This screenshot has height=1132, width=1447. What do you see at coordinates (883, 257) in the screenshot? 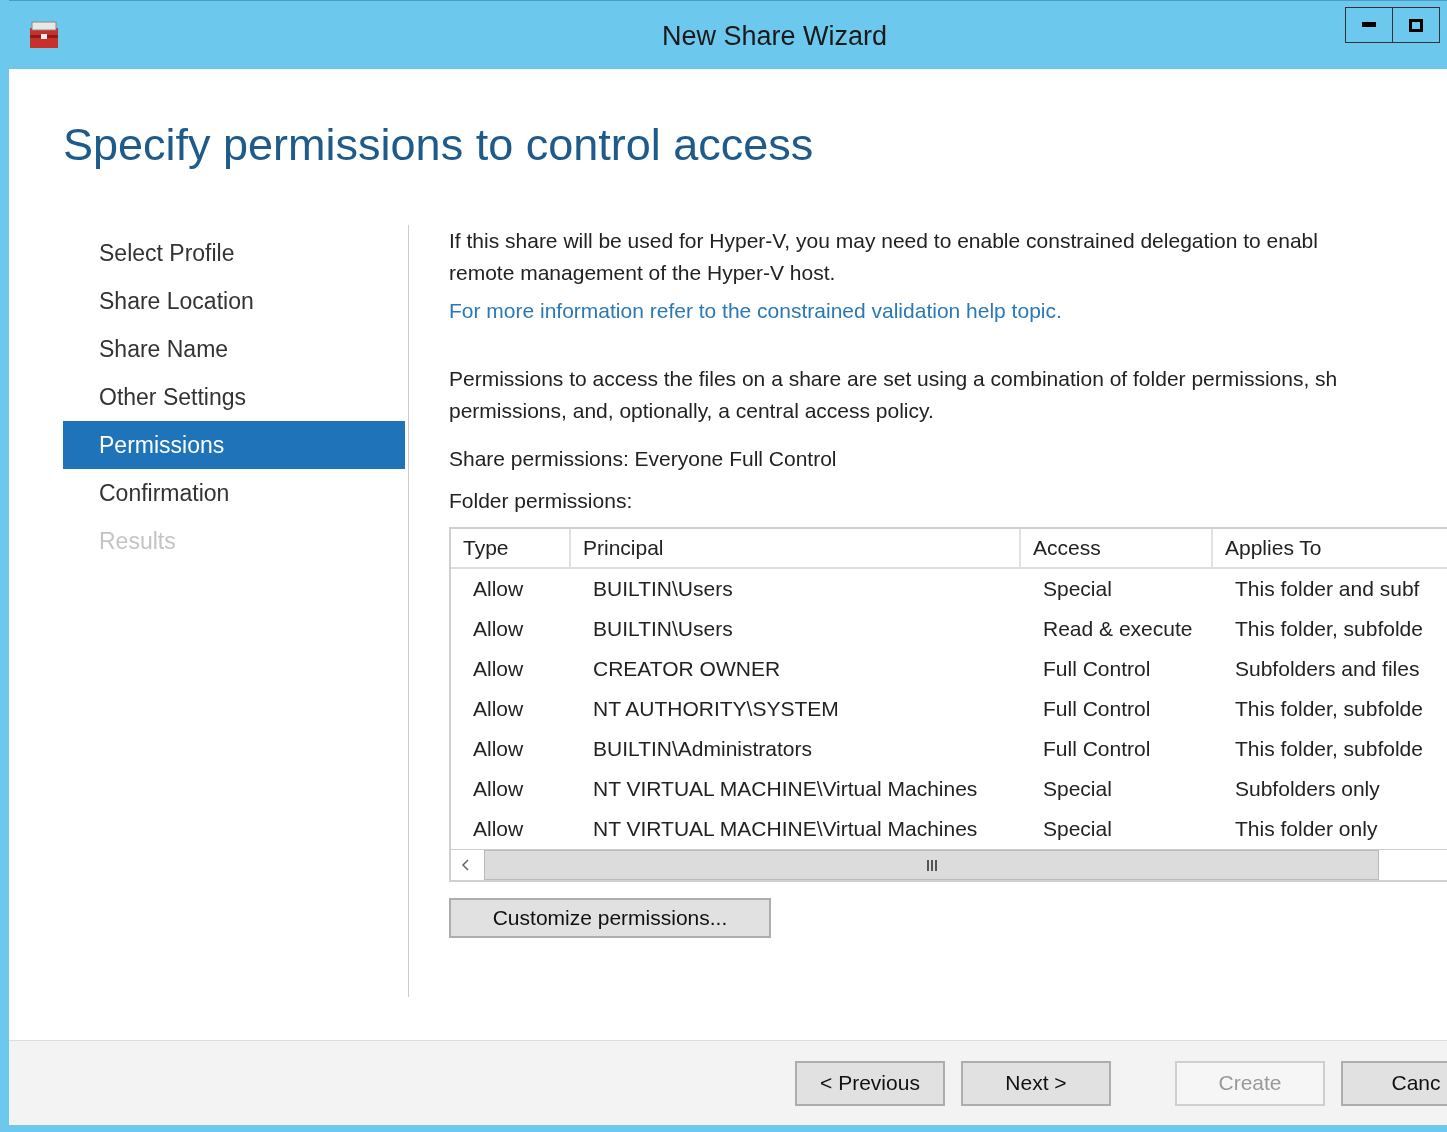
I see `intro-text: If this share will be used for Hyper-V, you may need to enable constrained delegation to enabl remote management of the Hyper-V host.` at bounding box center [883, 257].